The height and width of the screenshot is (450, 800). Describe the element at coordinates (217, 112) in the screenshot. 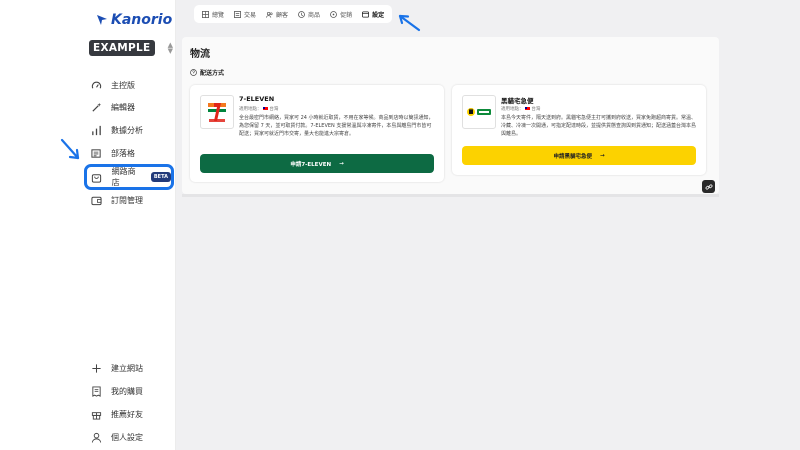

I see `7eleven-logo-icon` at that location.